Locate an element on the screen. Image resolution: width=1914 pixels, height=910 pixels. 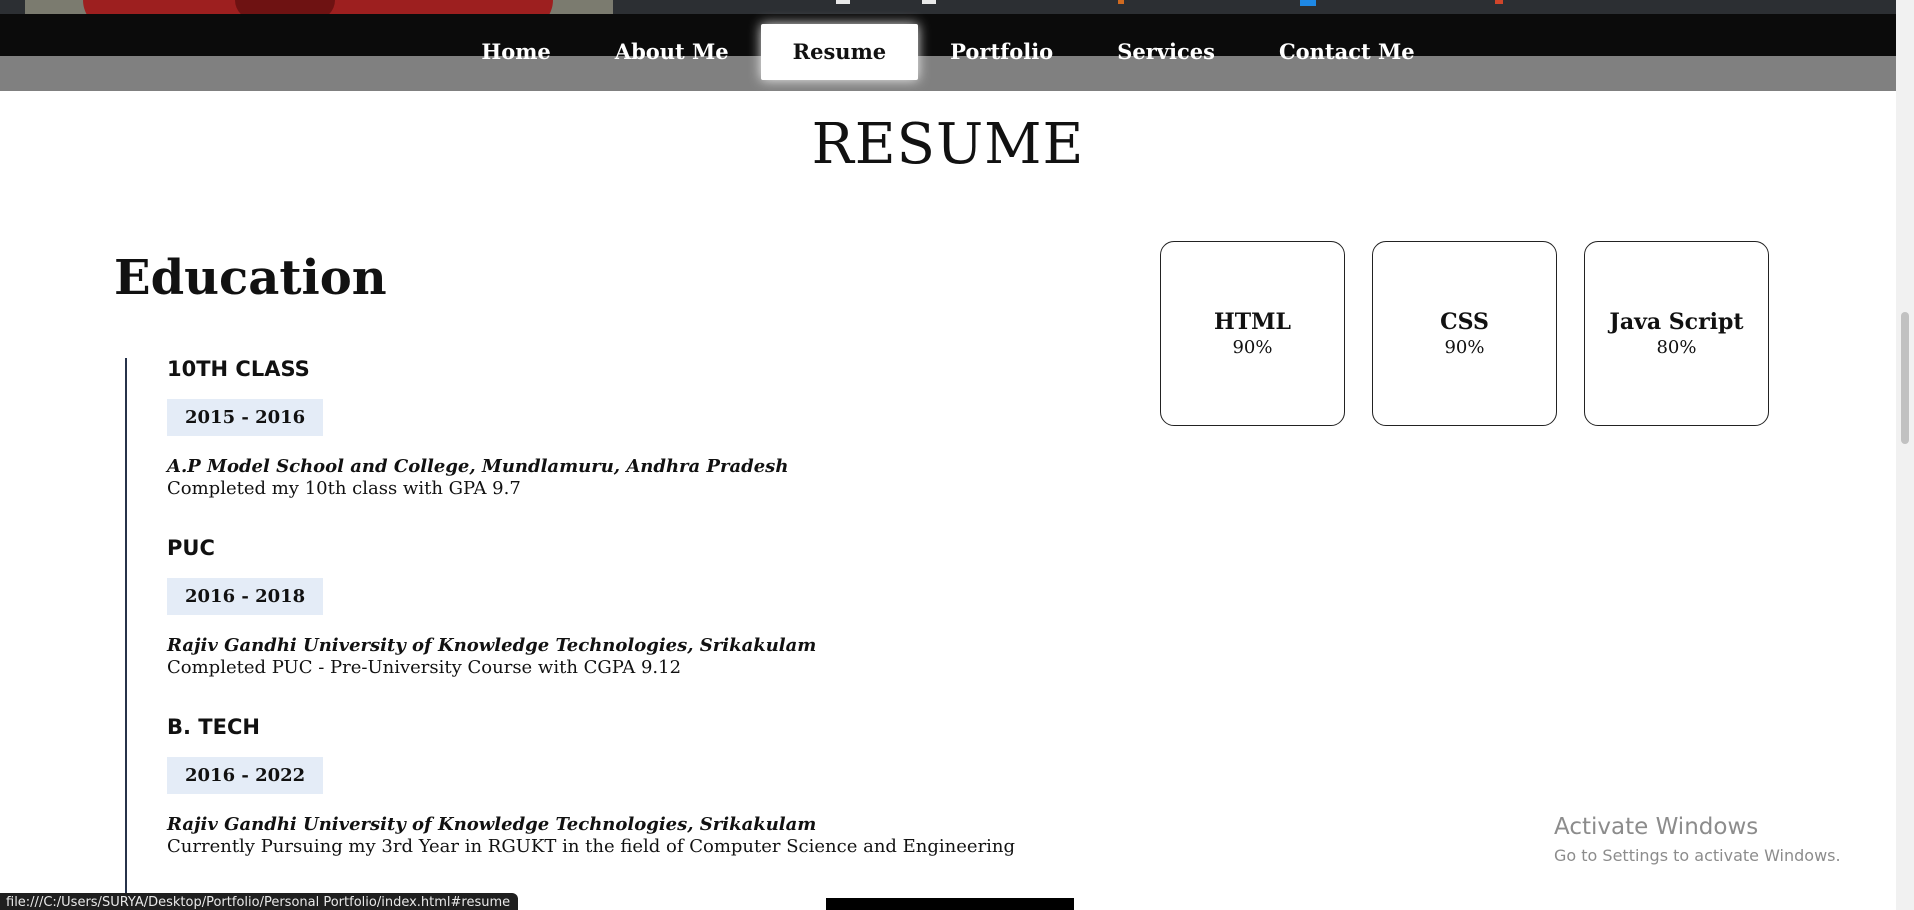
scrollbar-thumb is located at coordinates (1905, 378).